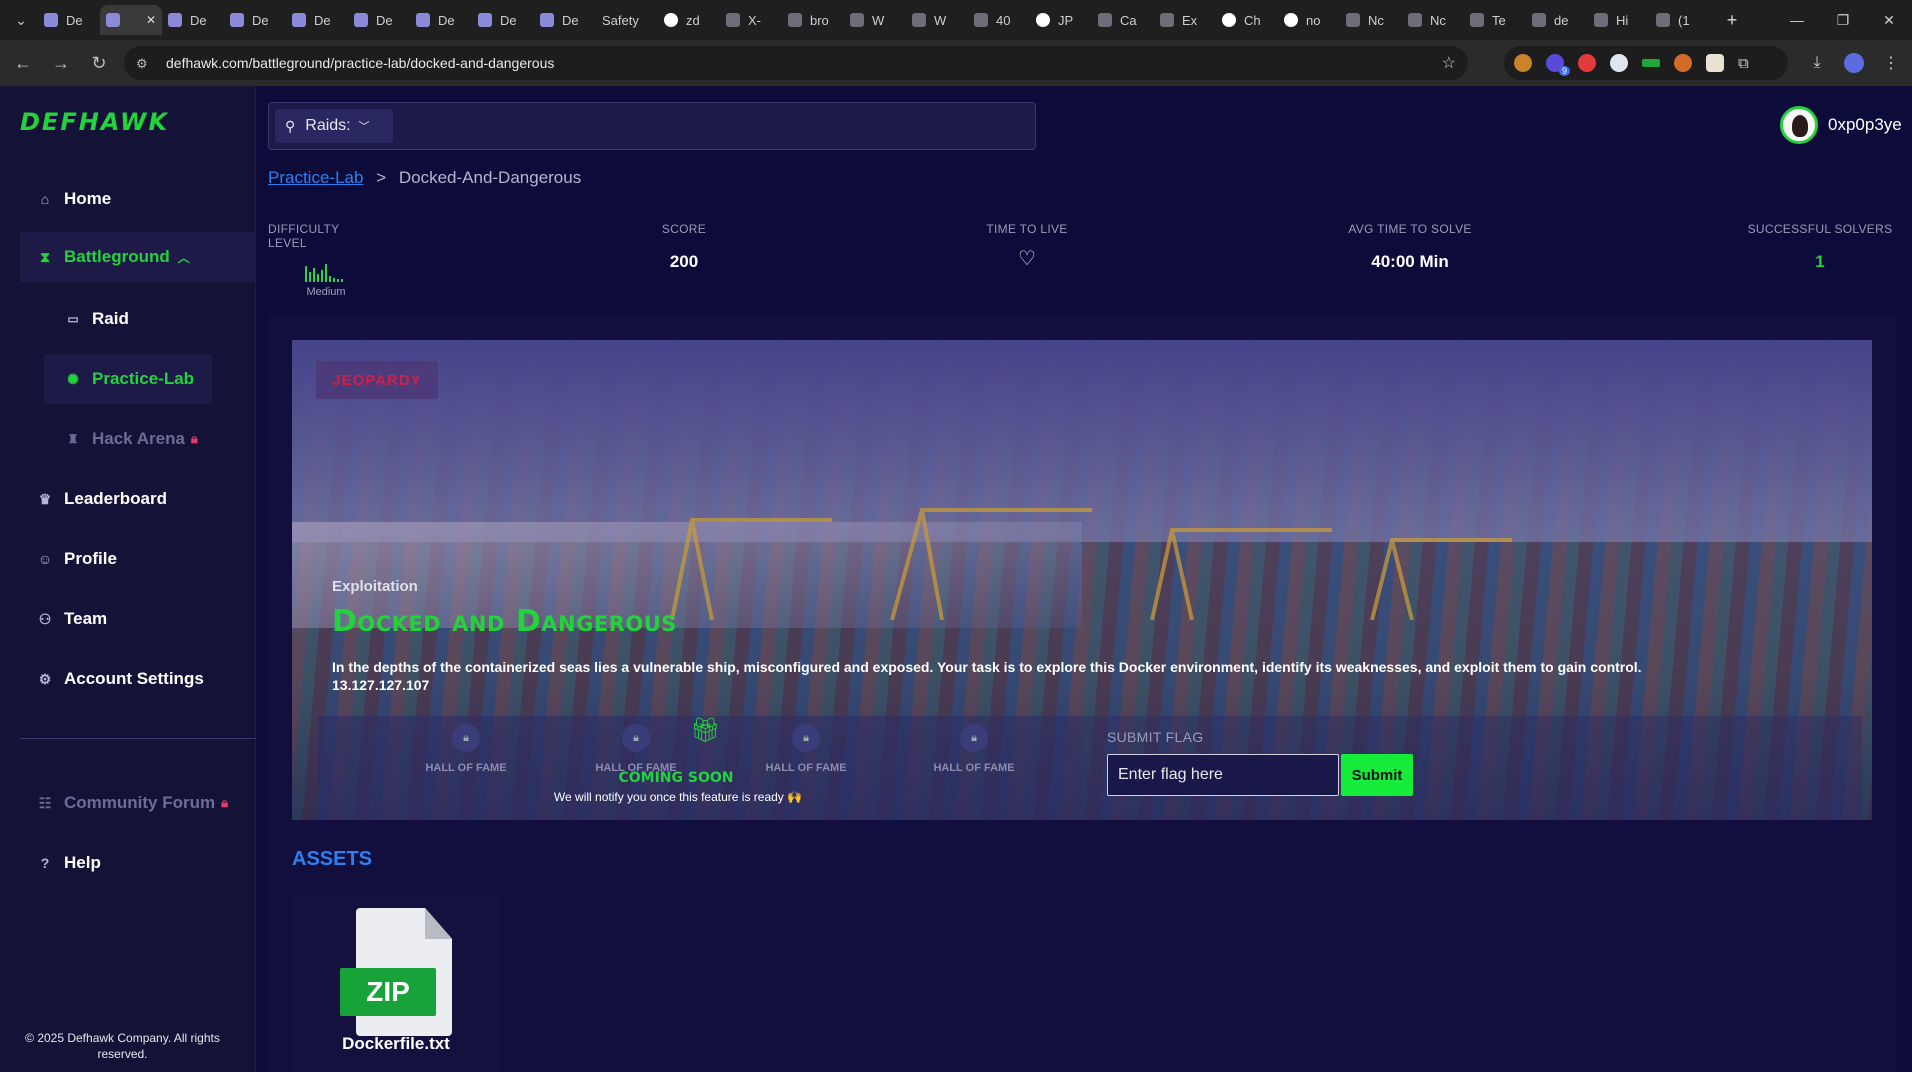  What do you see at coordinates (1854, 63) in the screenshot?
I see `browser-profile-avatar` at bounding box center [1854, 63].